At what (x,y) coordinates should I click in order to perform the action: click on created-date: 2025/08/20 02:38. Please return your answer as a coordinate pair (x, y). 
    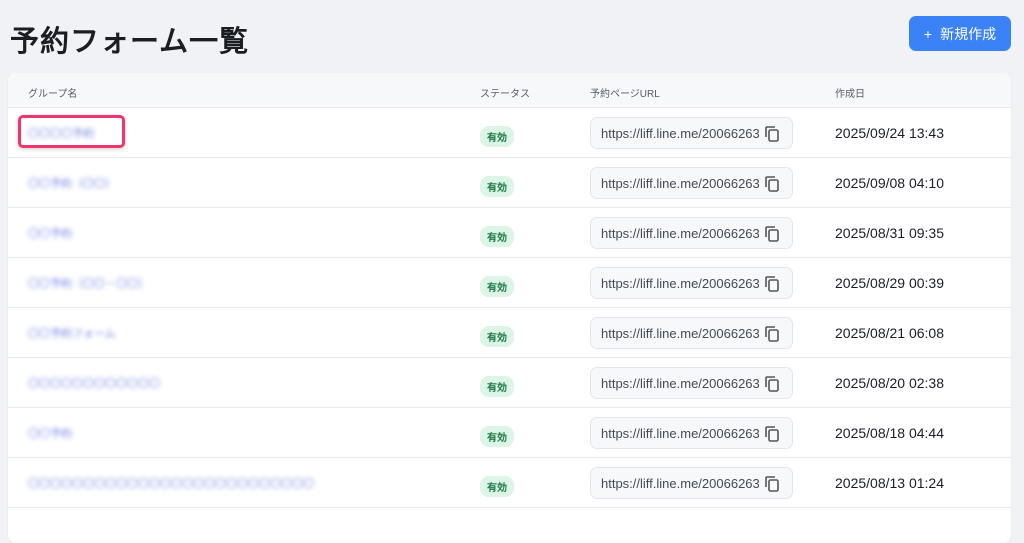
    Looking at the image, I should click on (889, 383).